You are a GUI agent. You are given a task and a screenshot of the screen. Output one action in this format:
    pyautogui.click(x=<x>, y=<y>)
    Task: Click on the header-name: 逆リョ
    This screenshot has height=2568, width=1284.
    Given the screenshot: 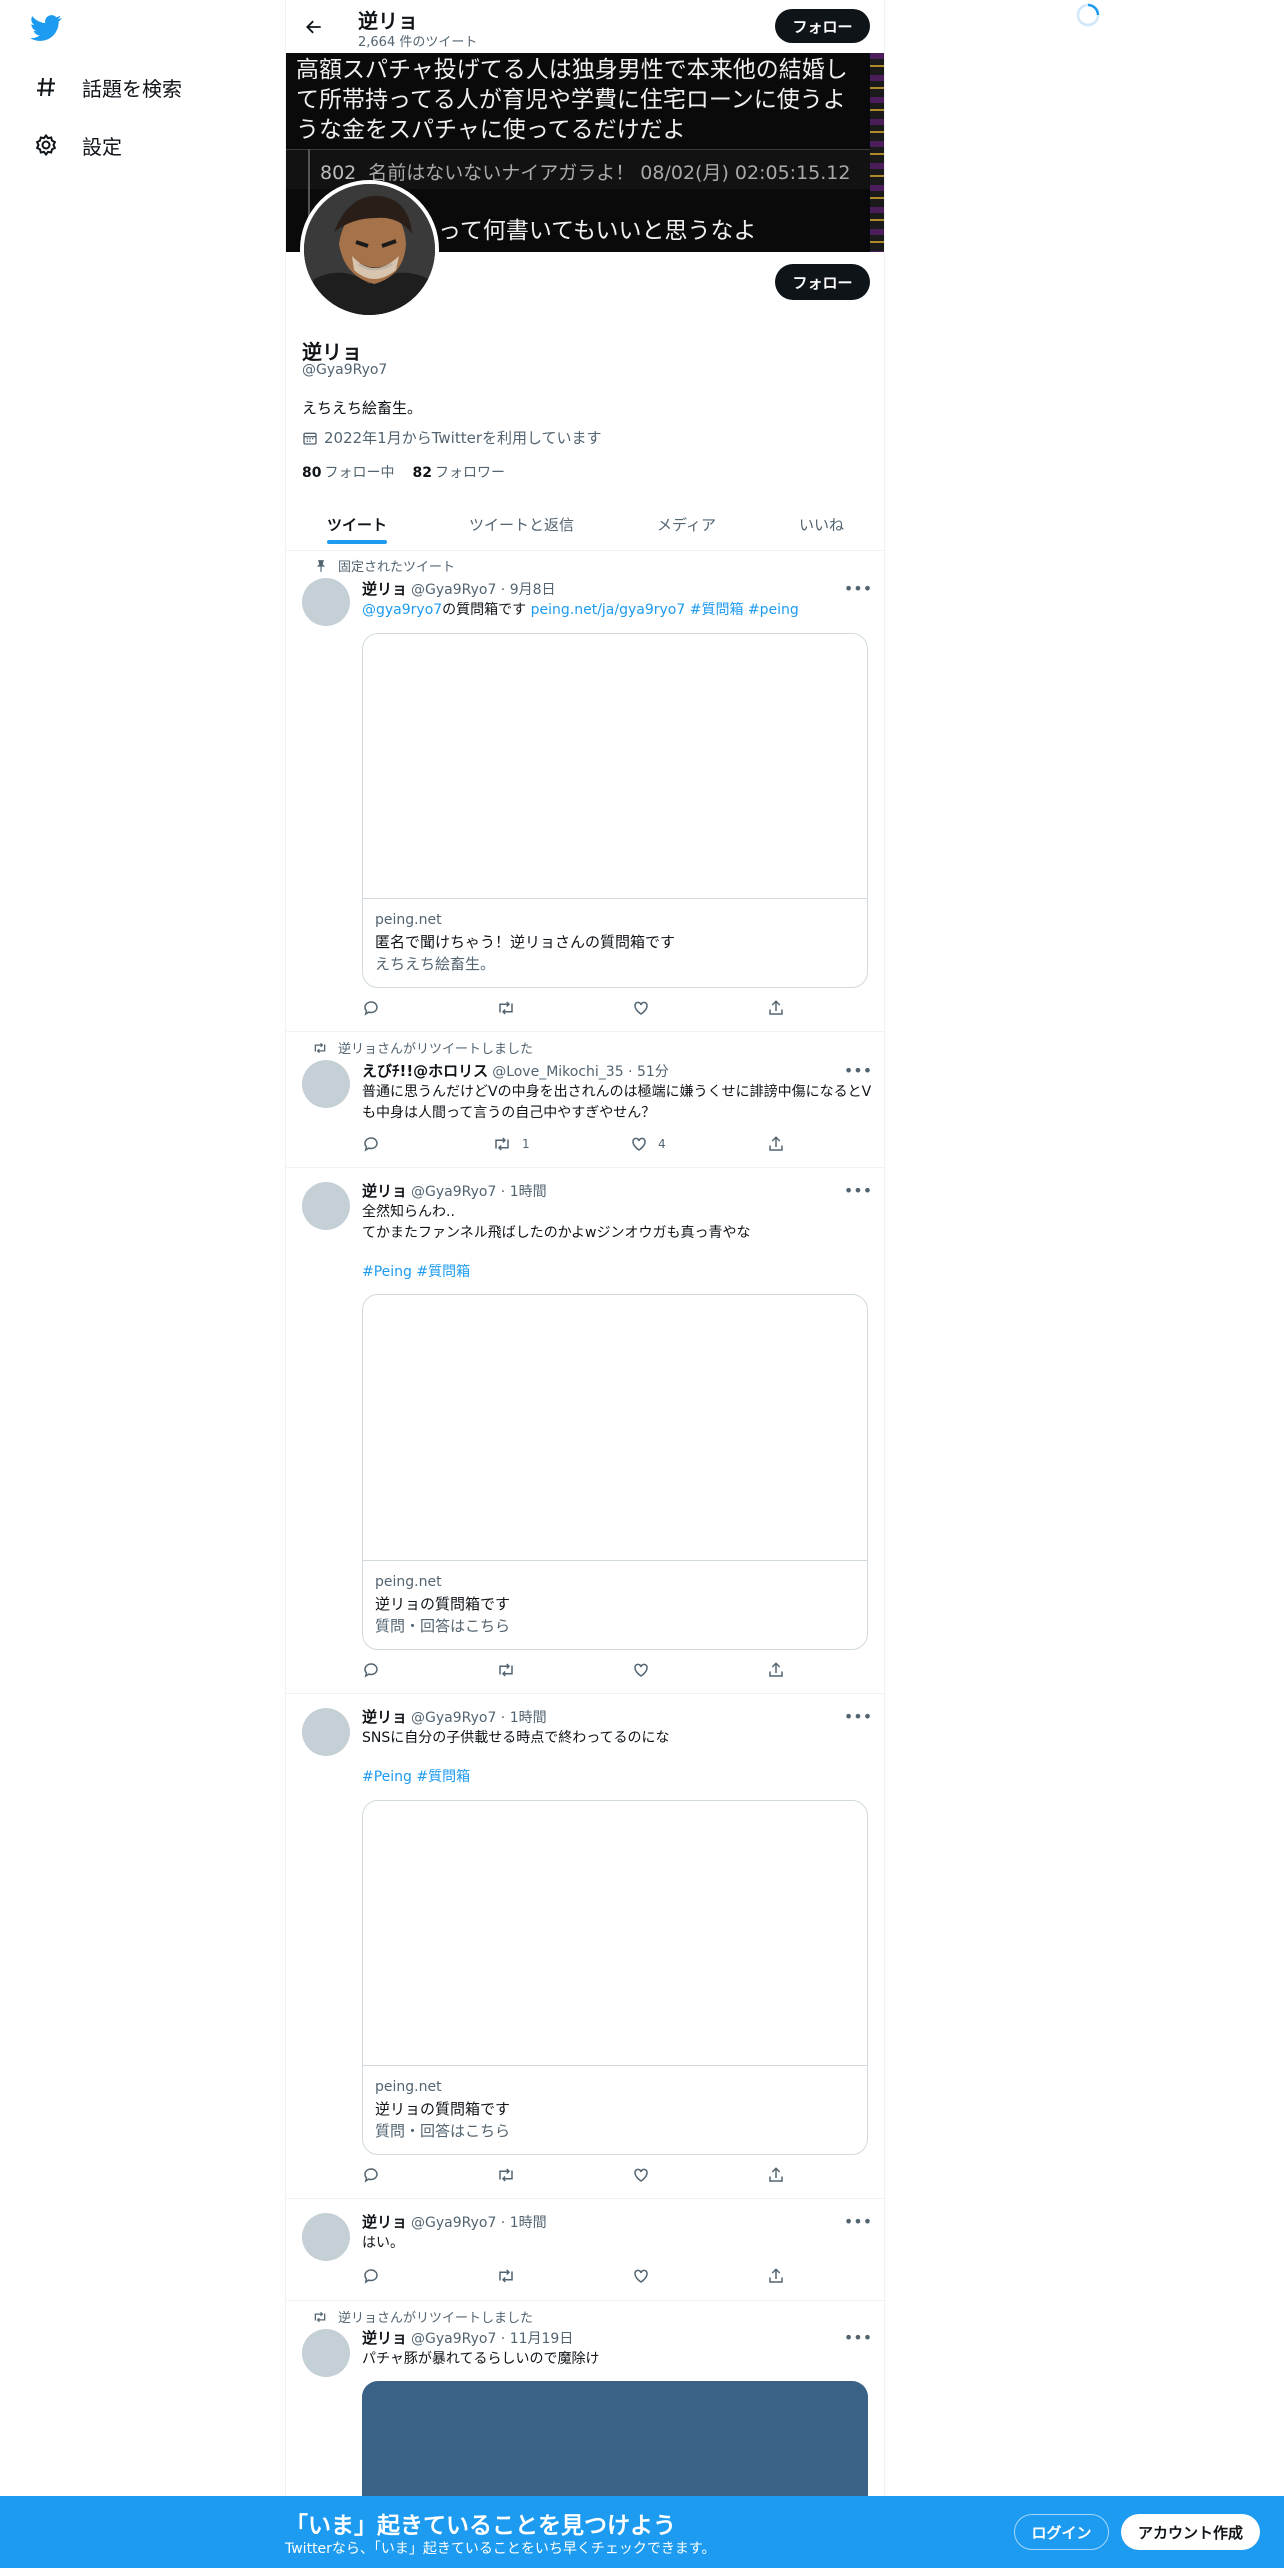 What is the action you would take?
    pyautogui.click(x=388, y=21)
    